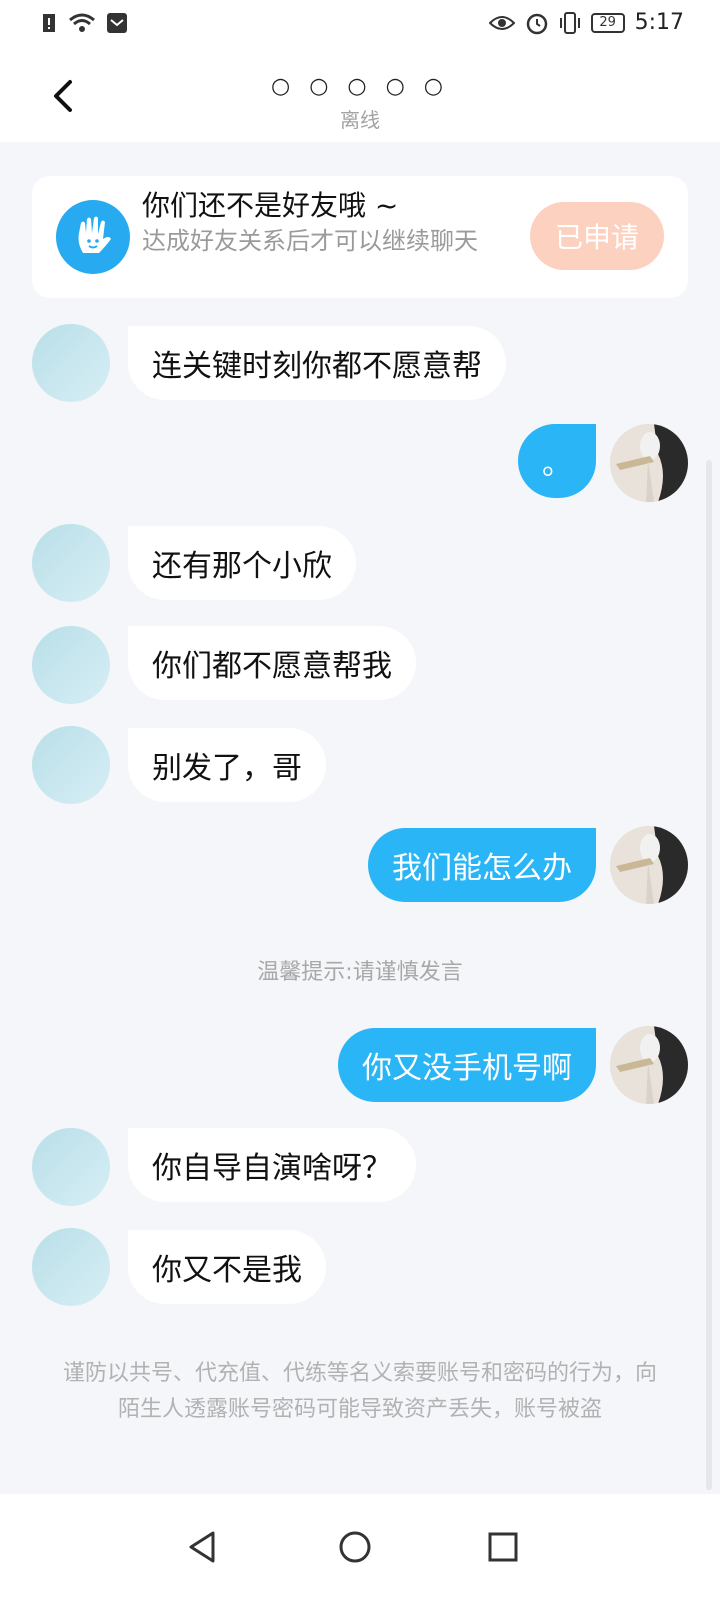  I want to click on message-bubble: 我们能怎么办, so click(482, 865).